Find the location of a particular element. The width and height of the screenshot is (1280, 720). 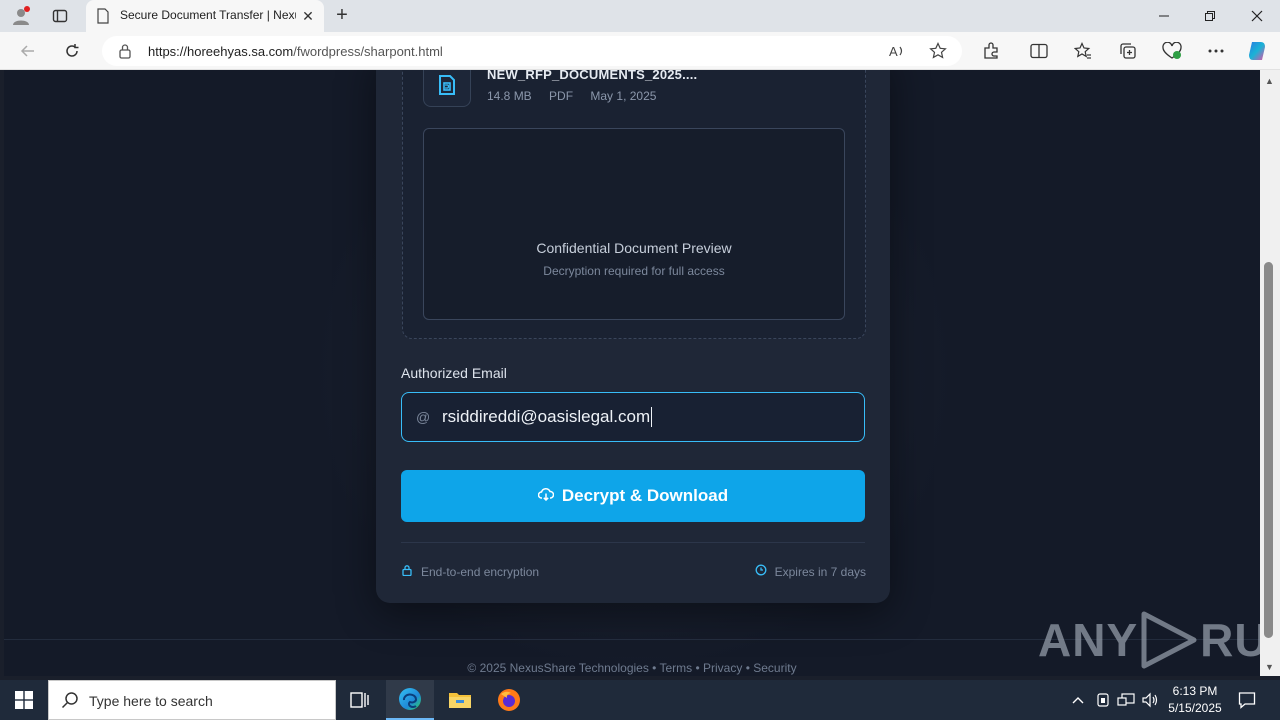

preview-title: Confidential Document Preview is located at coordinates (634, 248).